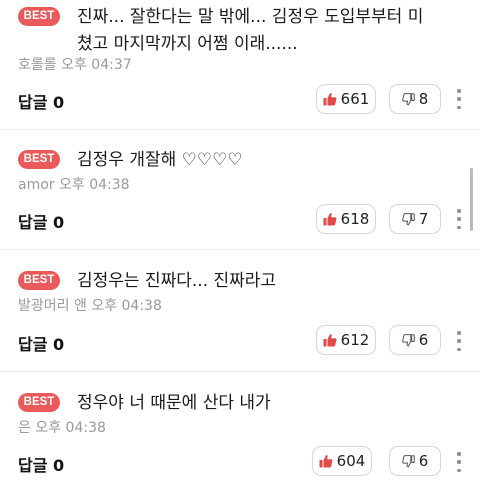  I want to click on comment-header: BEST 정우야 너 때문에 산다 내가, so click(227, 403).